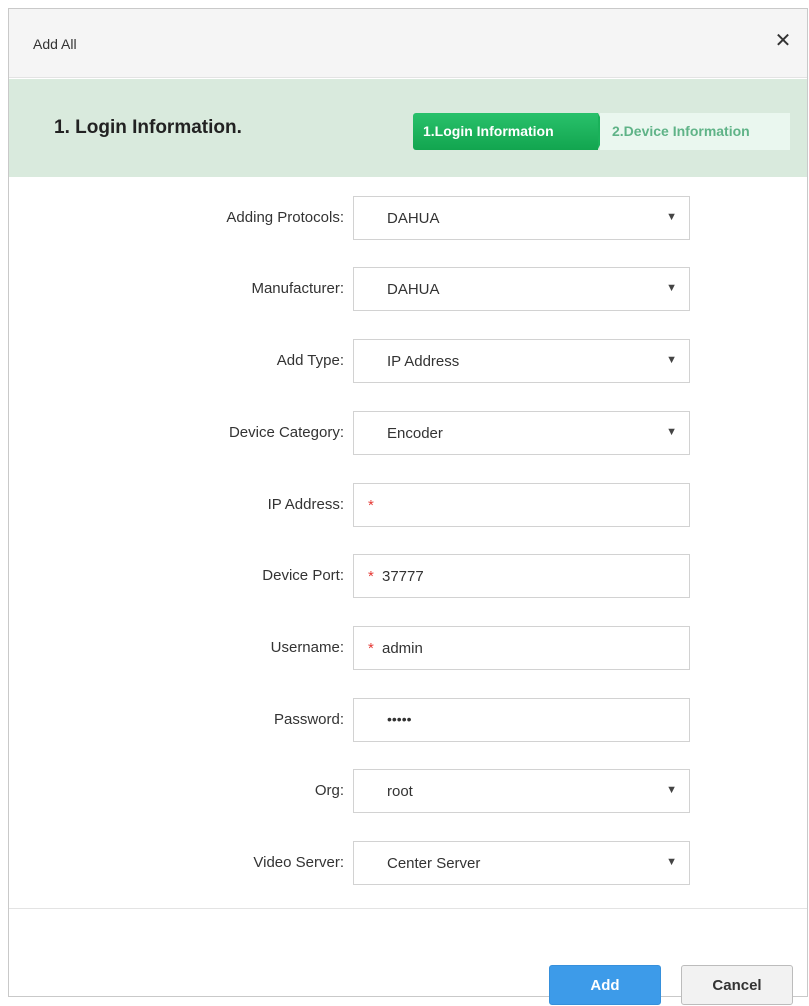 Image resolution: width=809 pixels, height=1006 pixels. What do you see at coordinates (413, 289) in the screenshot?
I see `manufacturer-value: DAHUA` at bounding box center [413, 289].